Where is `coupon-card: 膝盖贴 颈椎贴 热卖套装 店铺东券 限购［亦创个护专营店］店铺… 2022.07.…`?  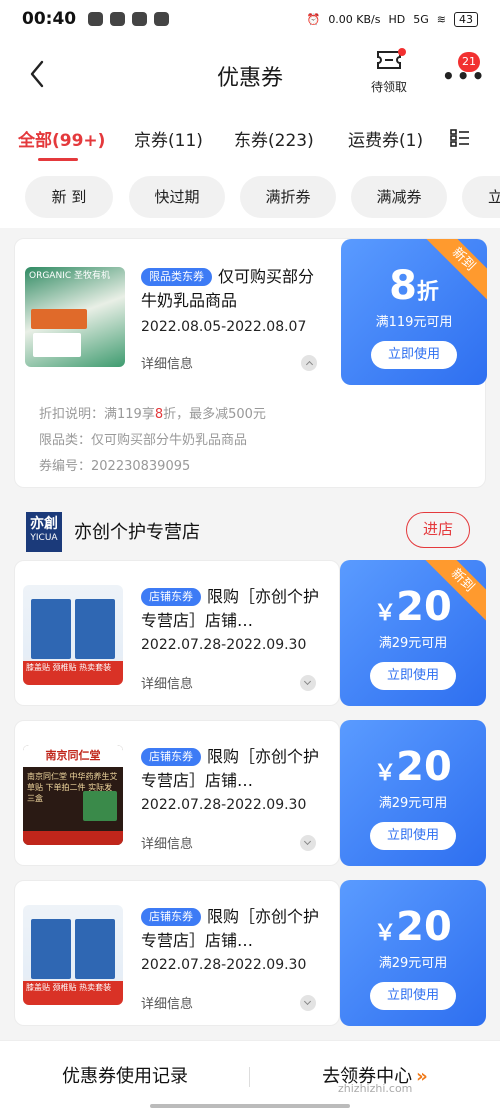 coupon-card: 膝盖贴 颈椎贴 热卖套装 店铺东券 限购［亦创个护专营店］店铺… 2022.07.… is located at coordinates (250, 633).